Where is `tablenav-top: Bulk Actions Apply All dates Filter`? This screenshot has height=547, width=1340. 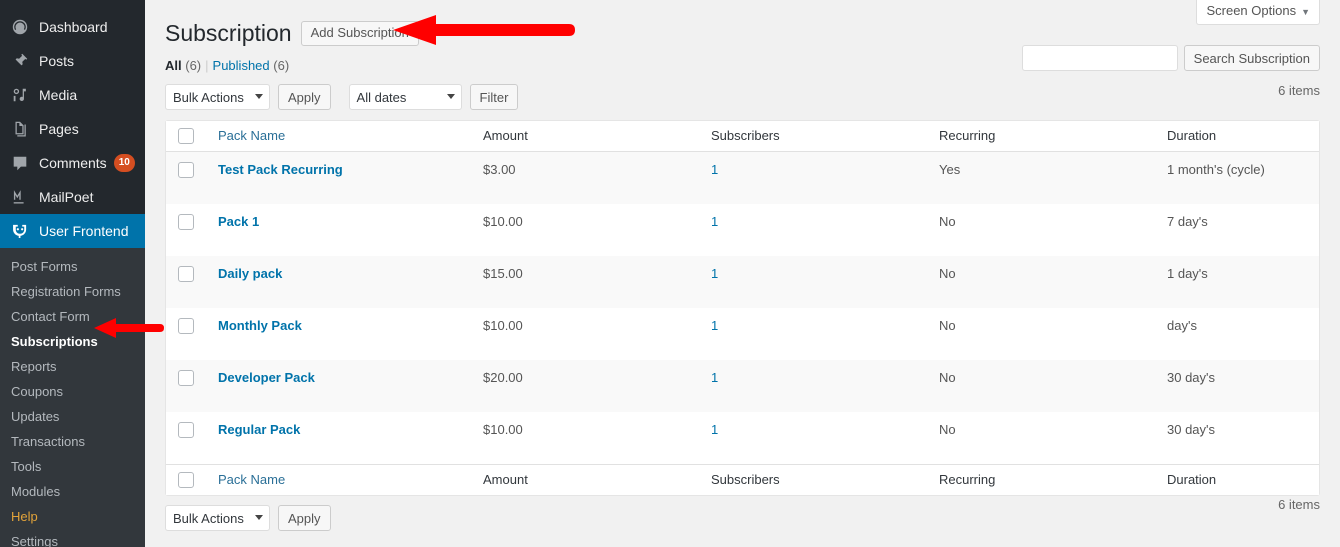
tablenav-top: Bulk Actions Apply All dates Filter is located at coordinates (742, 97).